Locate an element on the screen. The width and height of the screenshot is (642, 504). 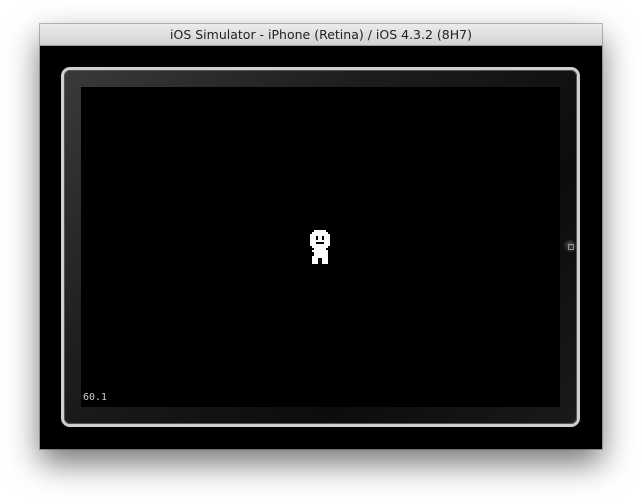
home-square-icon is located at coordinates (571, 247).